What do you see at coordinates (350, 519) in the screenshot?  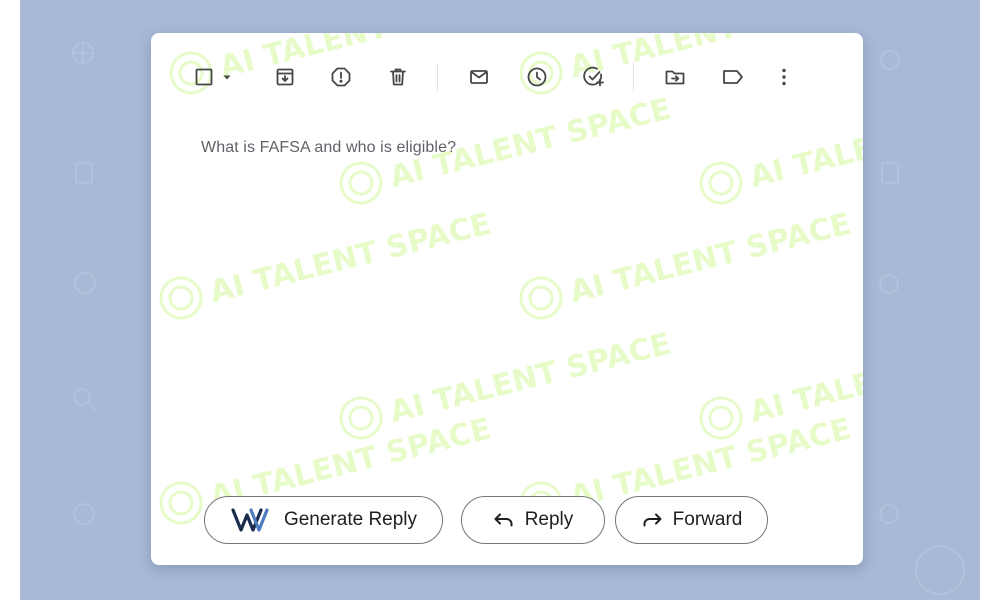 I see `generate-reply-label: Generate Reply` at bounding box center [350, 519].